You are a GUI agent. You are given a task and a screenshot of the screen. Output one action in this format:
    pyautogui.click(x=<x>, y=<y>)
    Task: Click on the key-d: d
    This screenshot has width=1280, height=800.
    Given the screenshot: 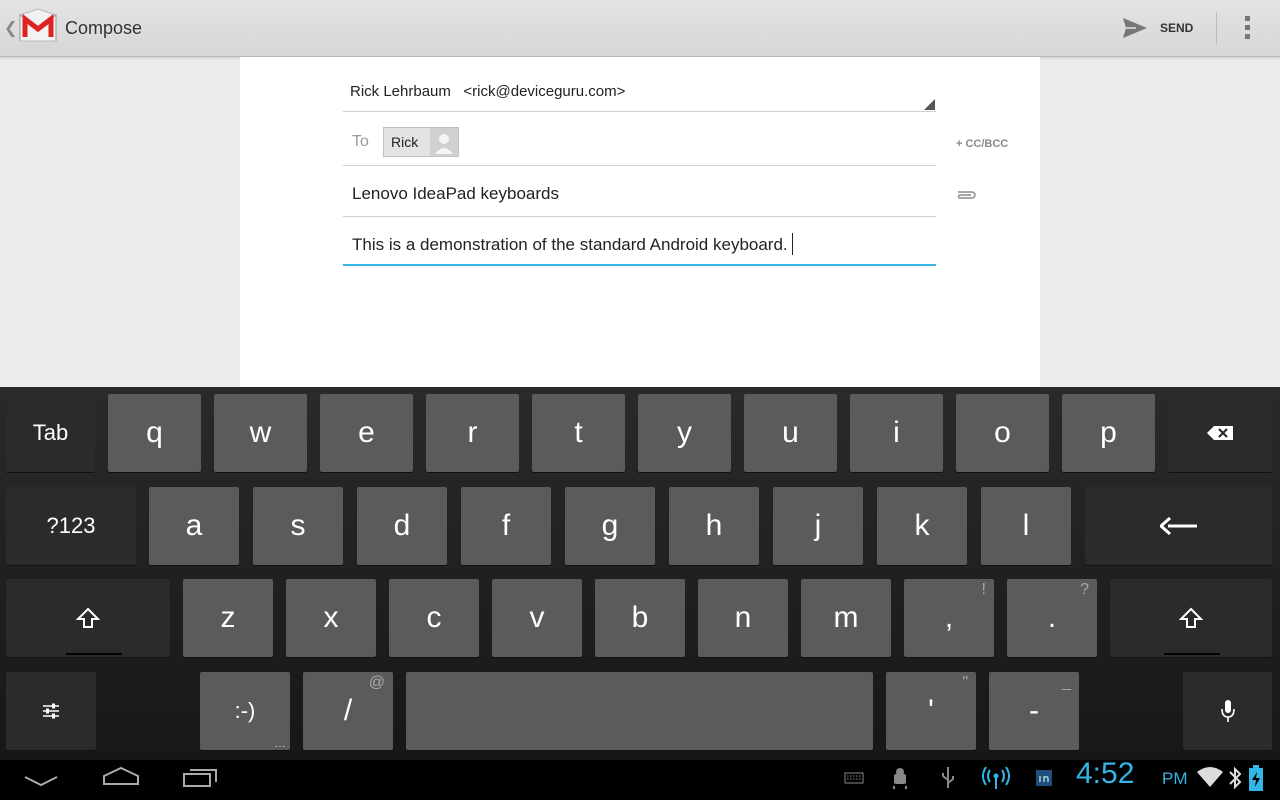 What is the action you would take?
    pyautogui.click(x=402, y=526)
    